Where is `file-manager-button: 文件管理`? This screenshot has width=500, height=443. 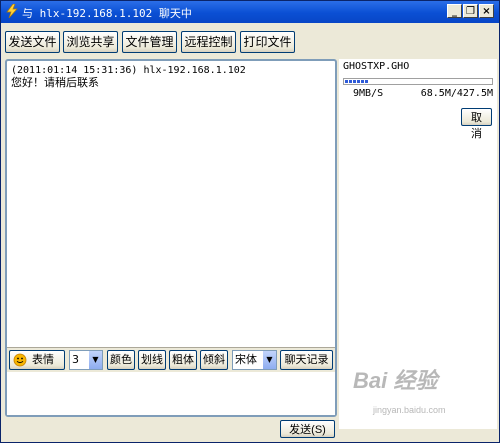
file-manager-button: 文件管理 is located at coordinates (149, 42).